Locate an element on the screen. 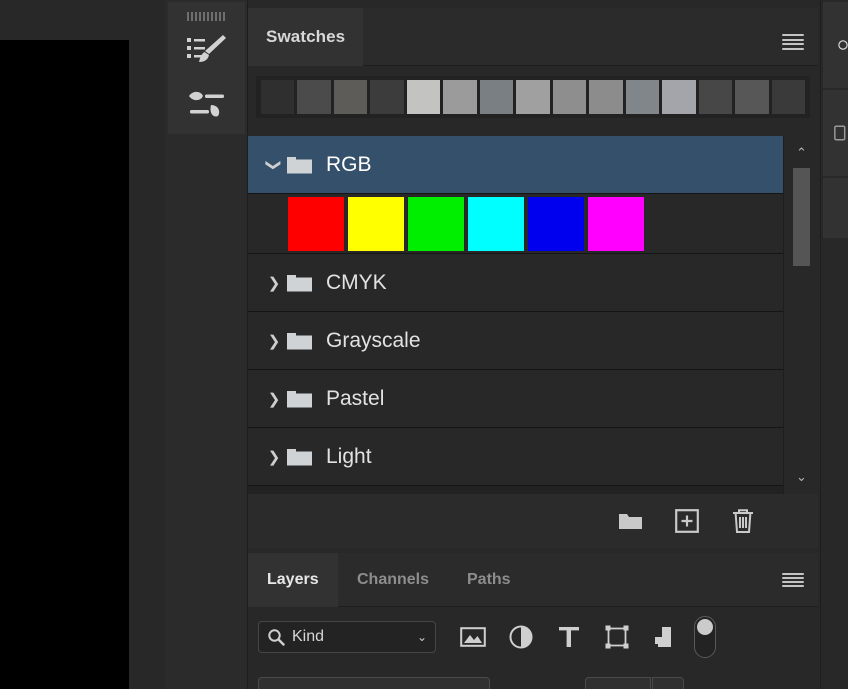 The width and height of the screenshot is (848, 689). swatch-group-label: RGB is located at coordinates (349, 164).